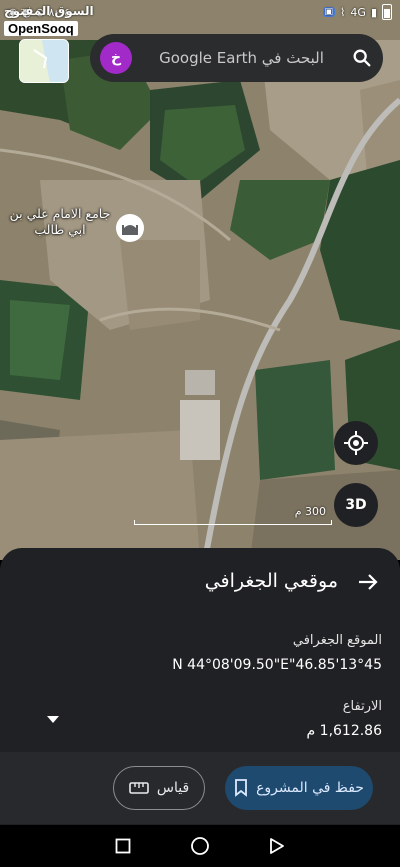  What do you see at coordinates (49, 20) in the screenshot?
I see `opensooq-watermark: السوق المفتوح OpenSooq` at bounding box center [49, 20].